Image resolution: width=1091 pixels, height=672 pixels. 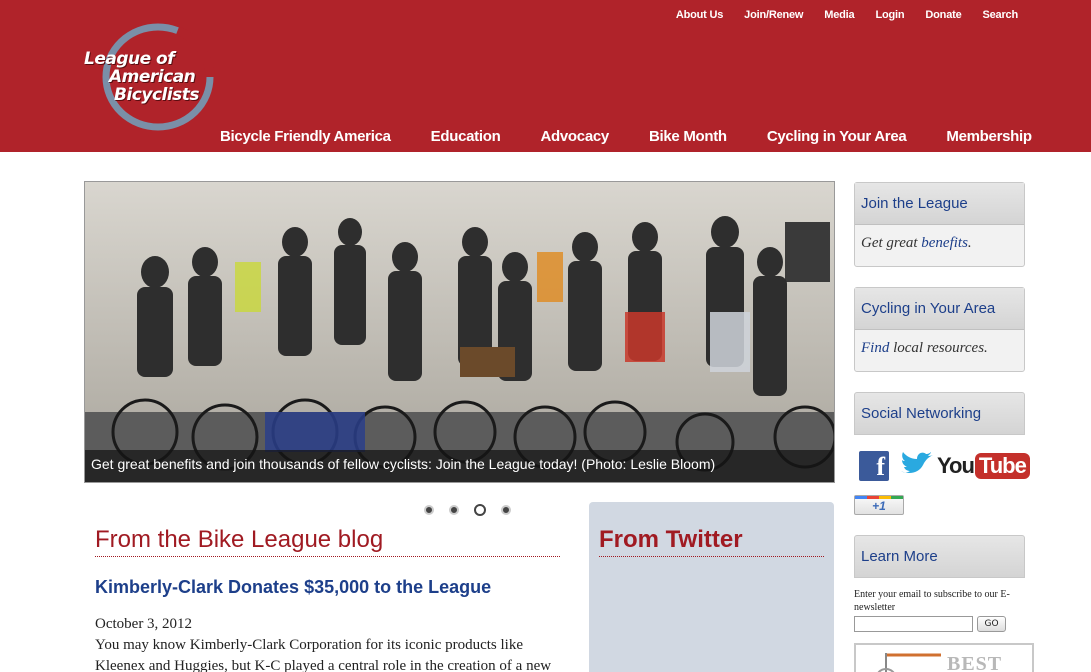 I want to click on nav-bike-month: Bike Month, so click(x=688, y=136).